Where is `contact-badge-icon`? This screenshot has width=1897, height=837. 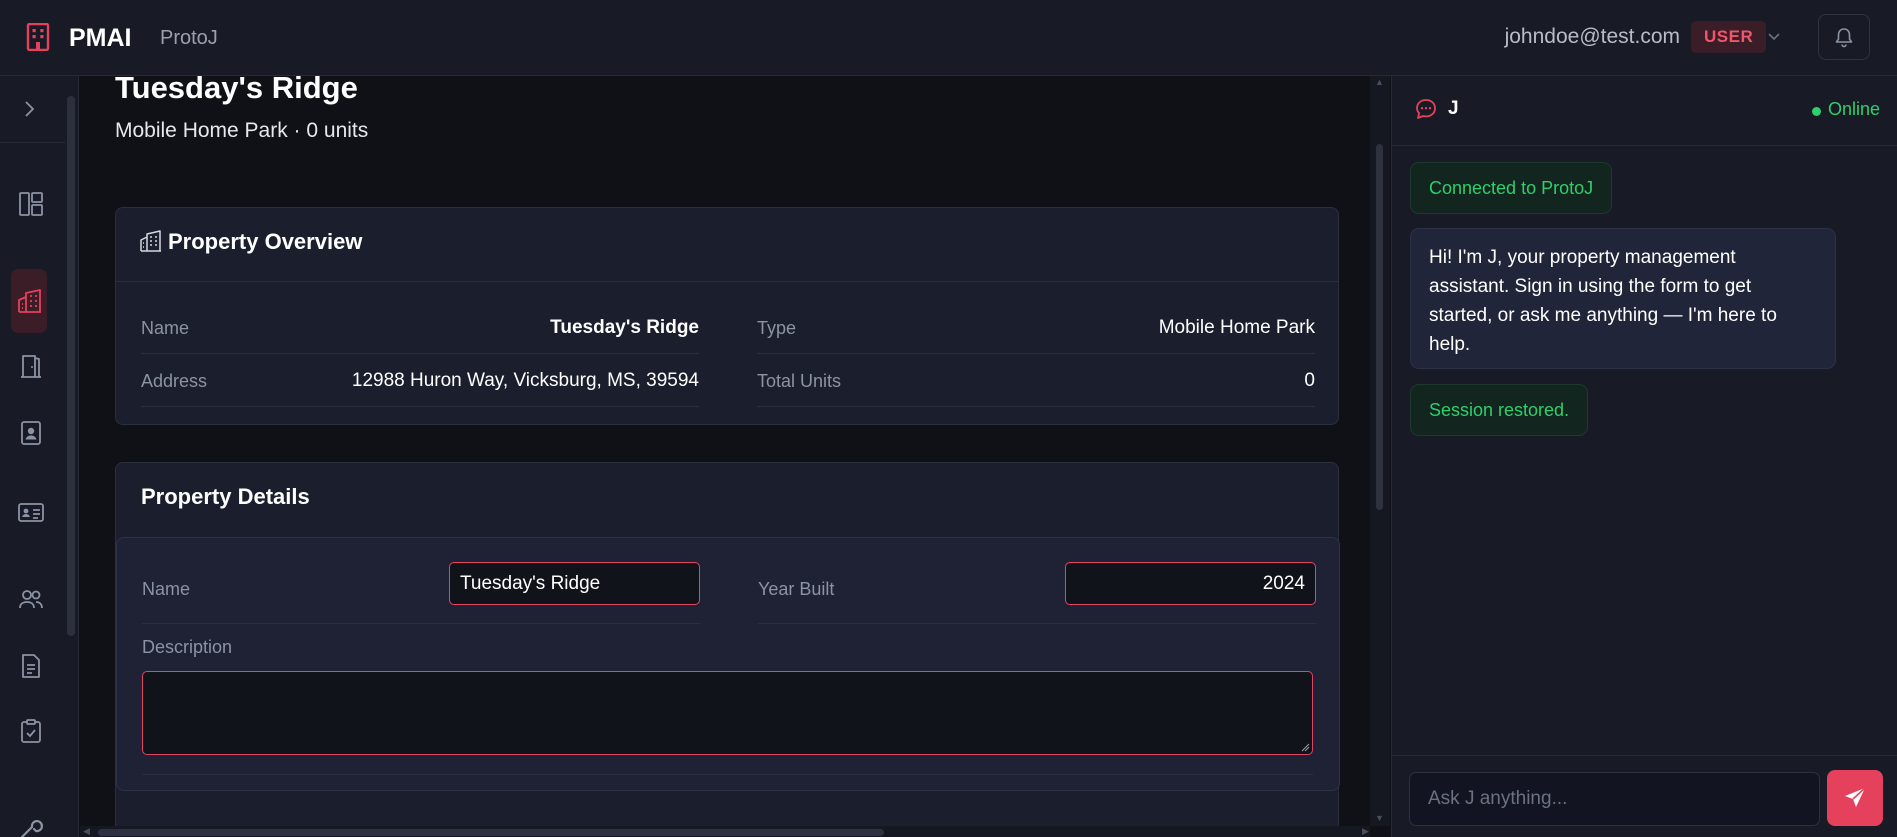
contact-badge-icon is located at coordinates (31, 433).